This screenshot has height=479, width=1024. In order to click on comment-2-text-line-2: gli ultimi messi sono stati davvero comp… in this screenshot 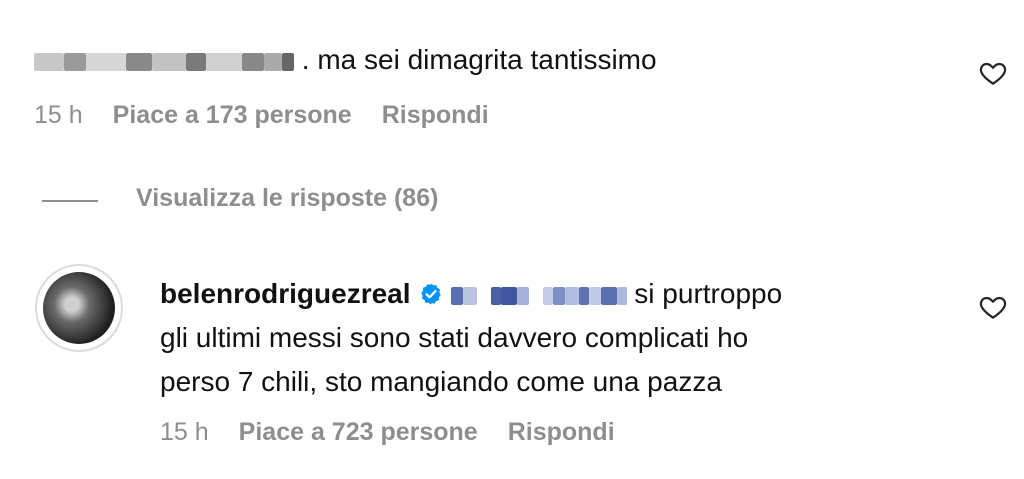, I will do `click(454, 337)`.